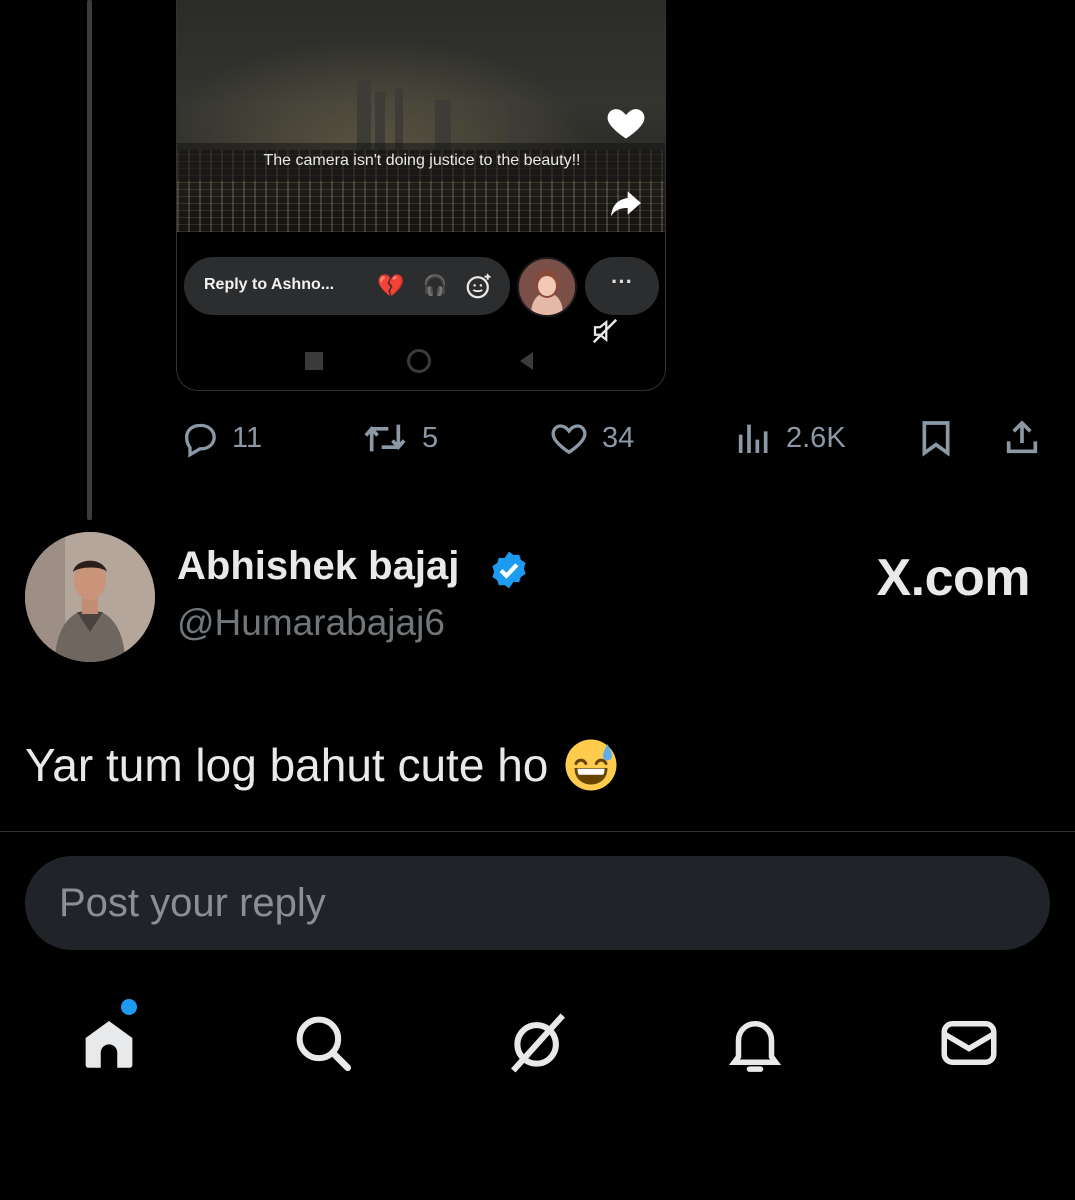  I want to click on bookmark-icon, so click(936, 439).